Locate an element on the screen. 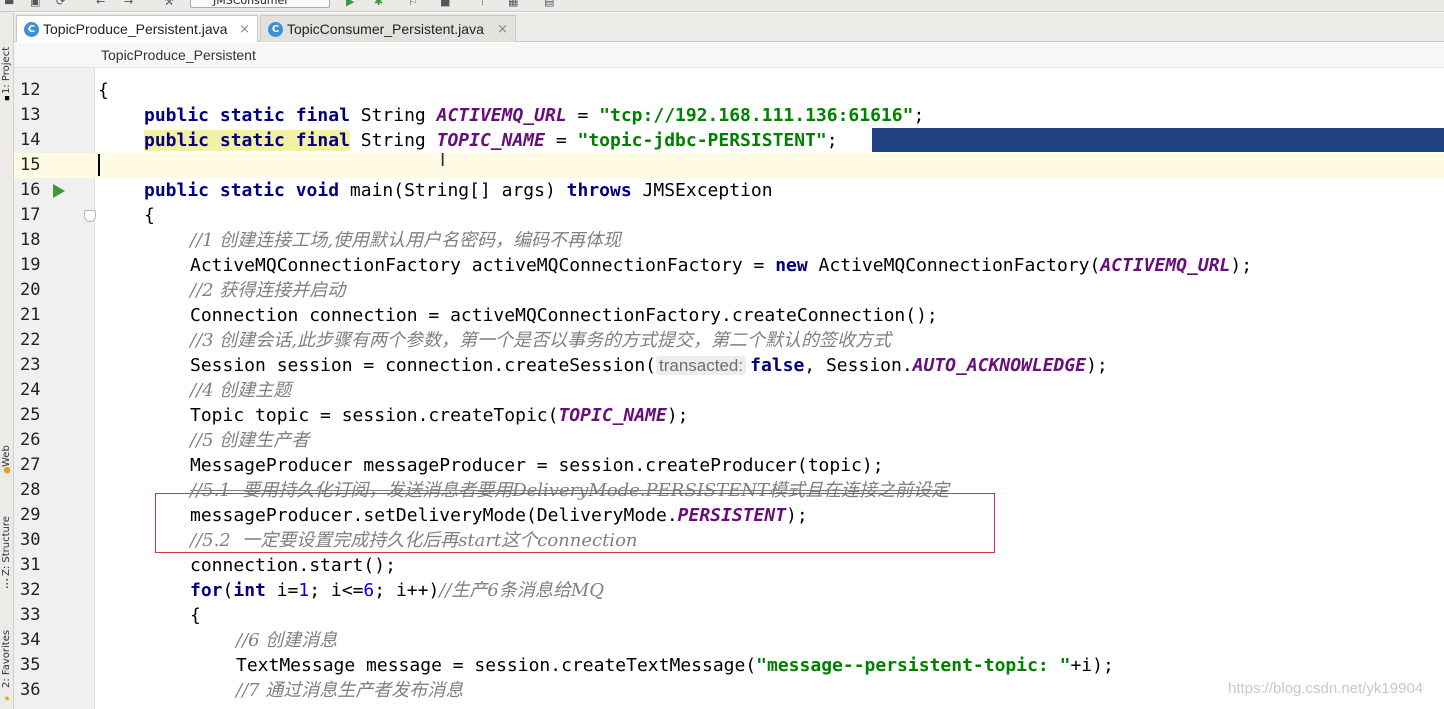 The height and width of the screenshot is (709, 1444). code-comment: //7 通过消息生产者发布消息 is located at coordinates (350, 690).